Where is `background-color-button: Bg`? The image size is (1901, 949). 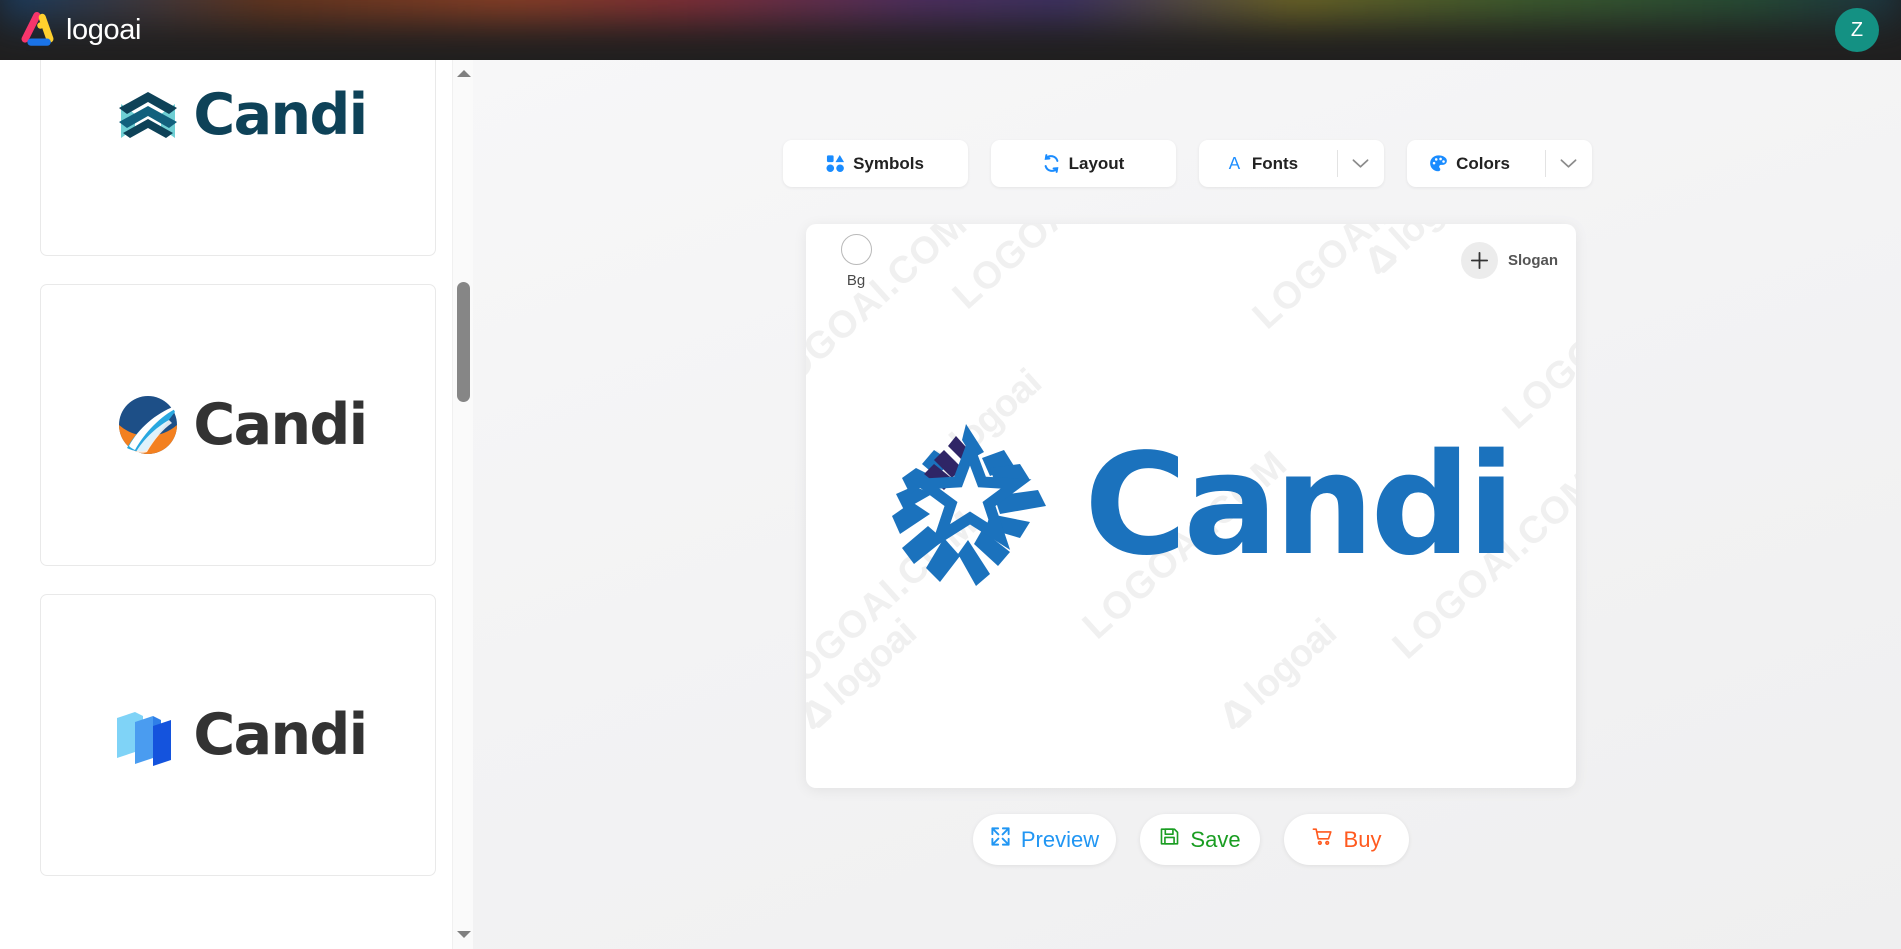
background-color-button: Bg is located at coordinates (856, 261).